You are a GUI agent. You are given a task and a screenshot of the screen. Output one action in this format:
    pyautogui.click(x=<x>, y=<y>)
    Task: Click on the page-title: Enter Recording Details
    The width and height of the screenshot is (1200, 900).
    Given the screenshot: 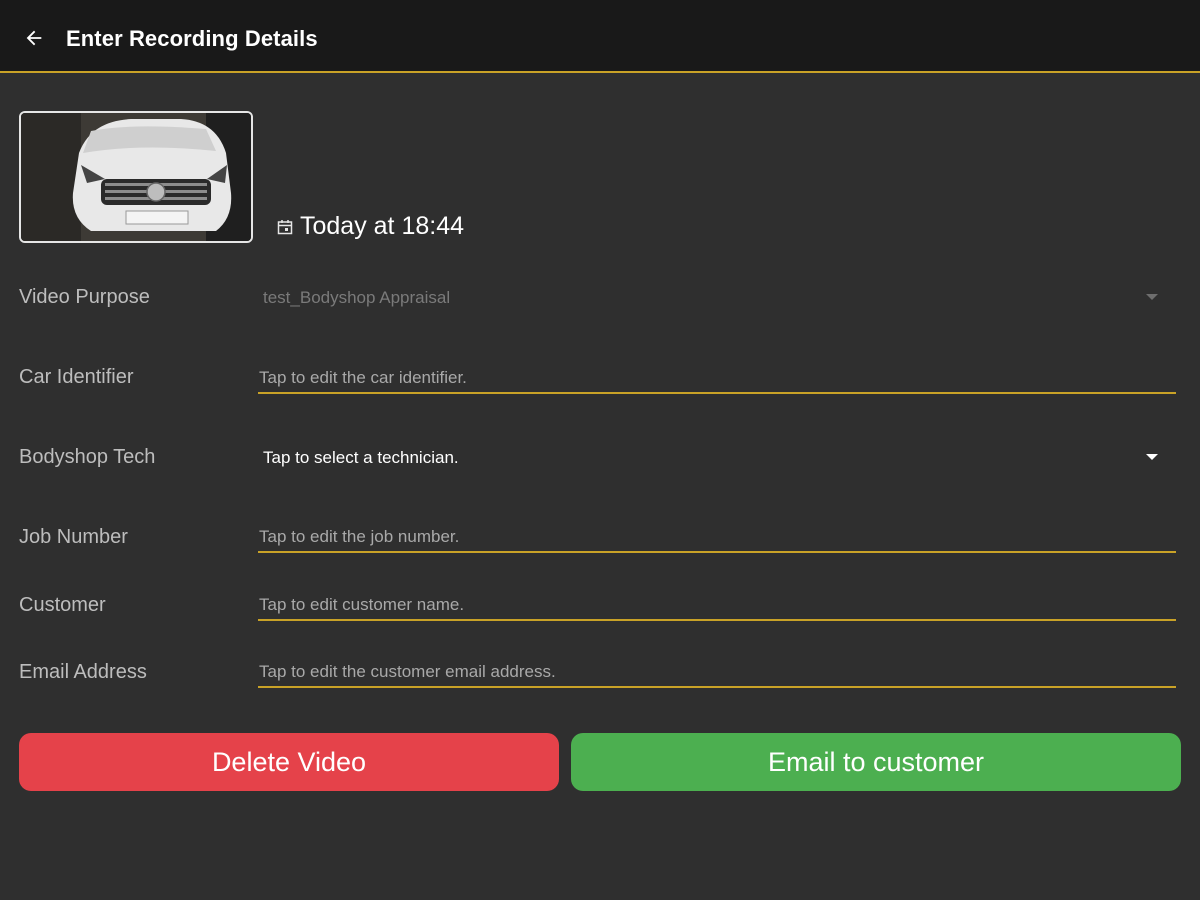 What is the action you would take?
    pyautogui.click(x=192, y=38)
    